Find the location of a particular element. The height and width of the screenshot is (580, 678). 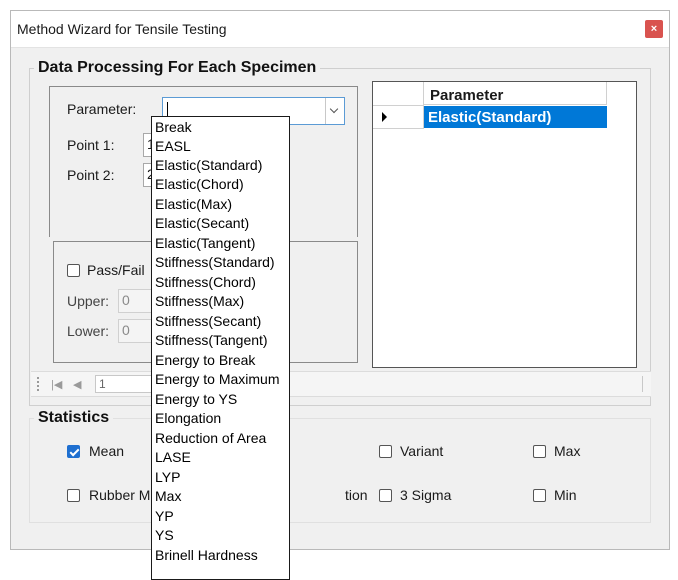

grid-column-header-parameter: Parameter is located at coordinates (515, 93).